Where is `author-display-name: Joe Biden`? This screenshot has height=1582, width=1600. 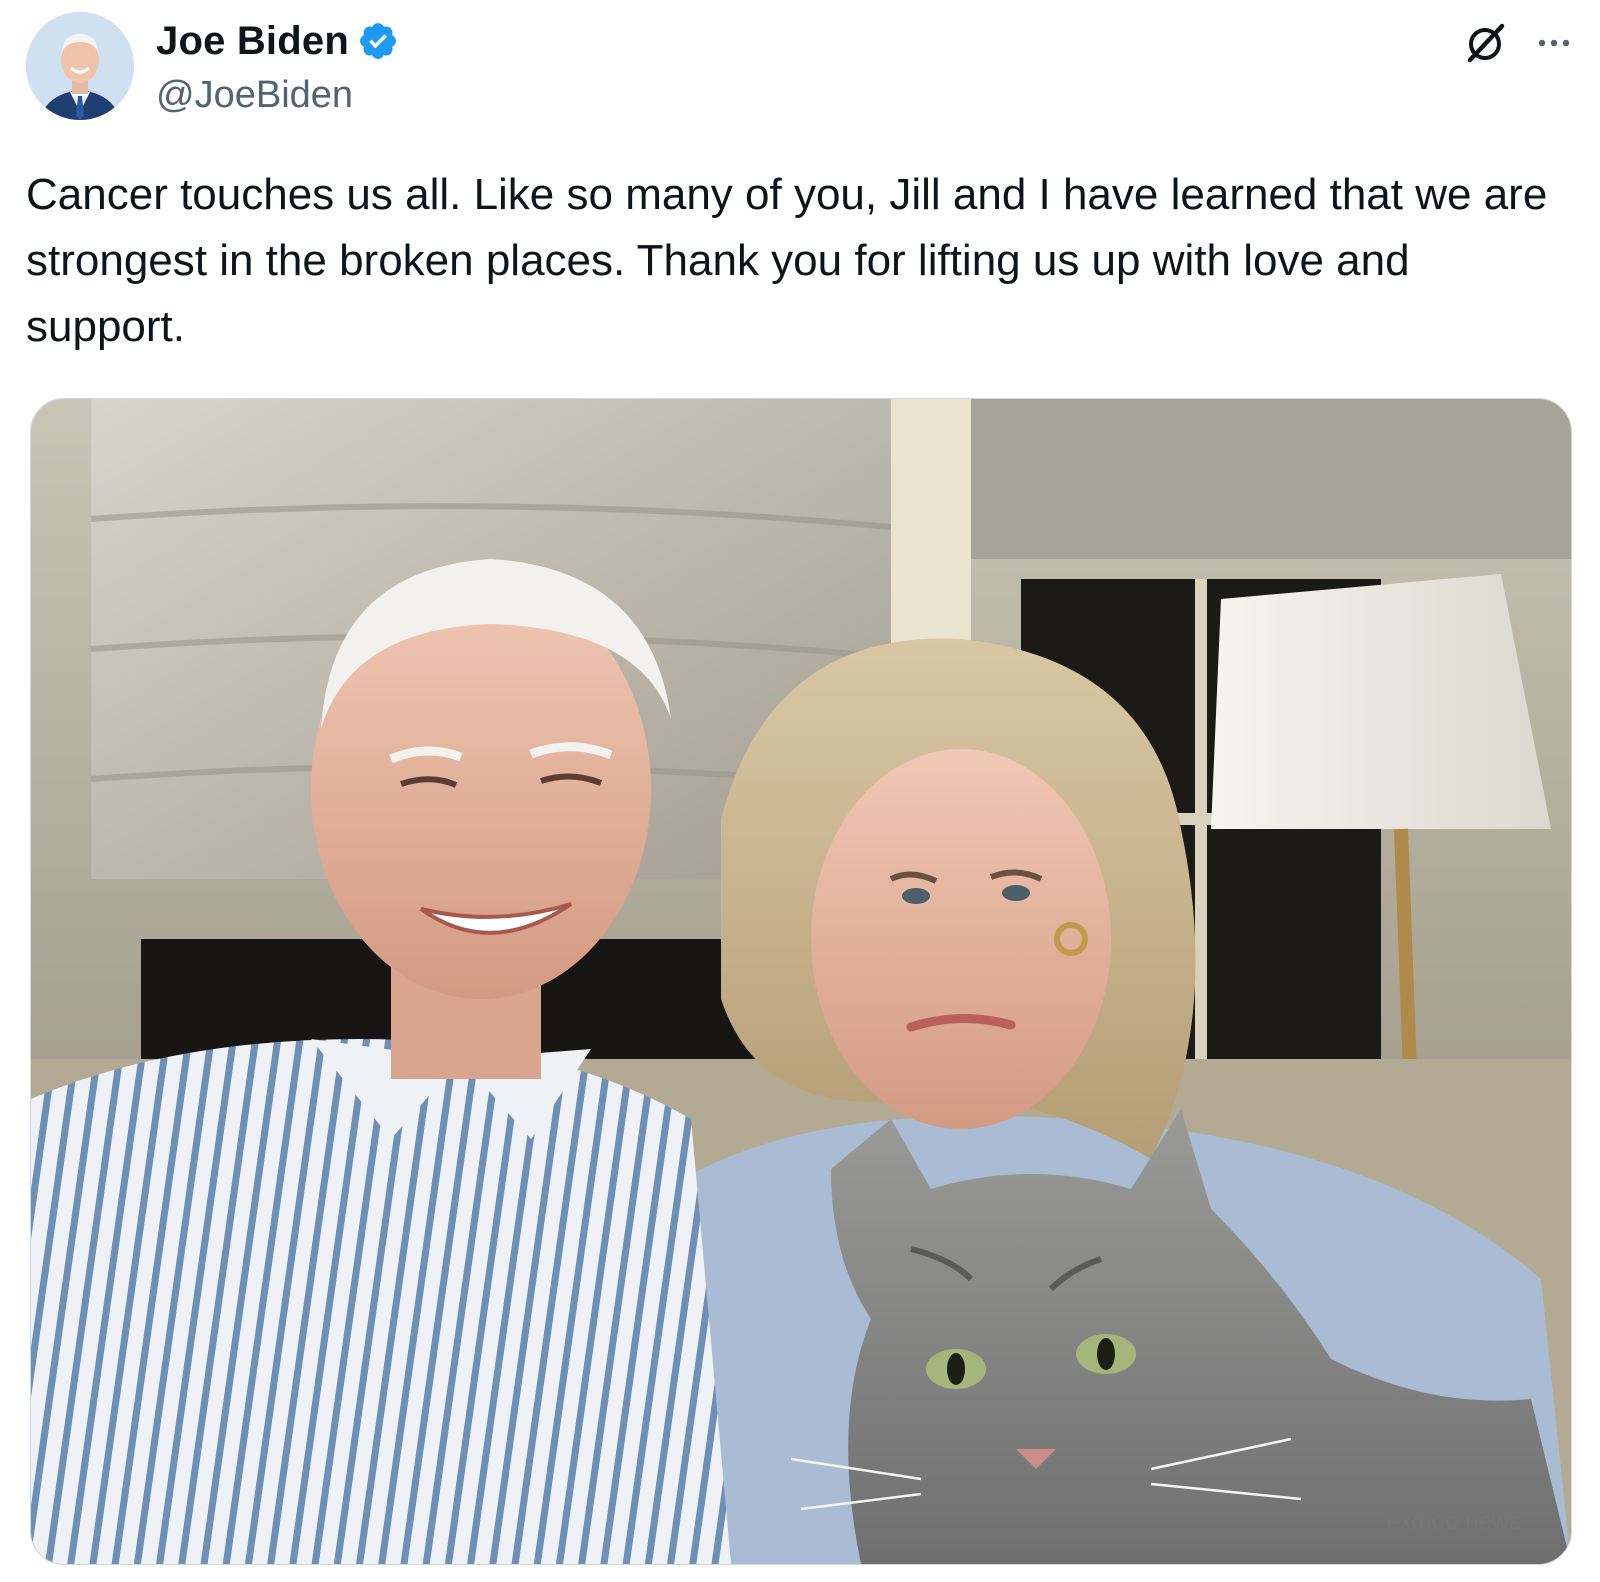 author-display-name: Joe Biden is located at coordinates (252, 41).